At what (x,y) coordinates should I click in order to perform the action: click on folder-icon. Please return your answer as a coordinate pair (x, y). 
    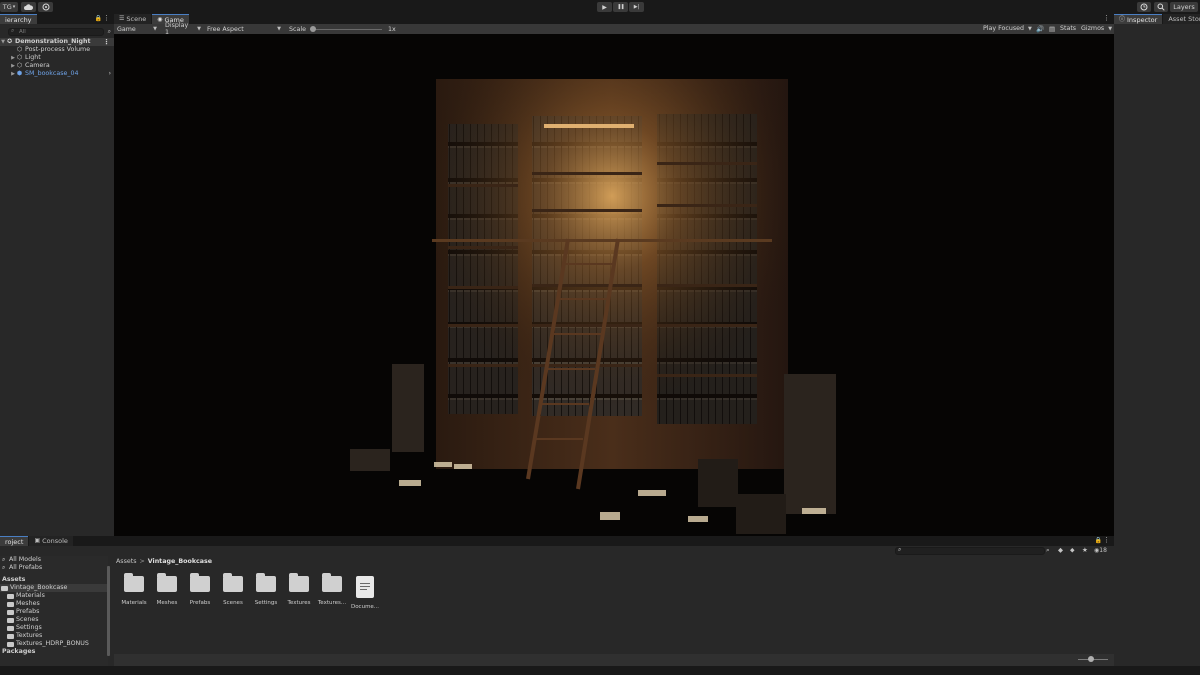
    Looking at the image, I should click on (200, 582).